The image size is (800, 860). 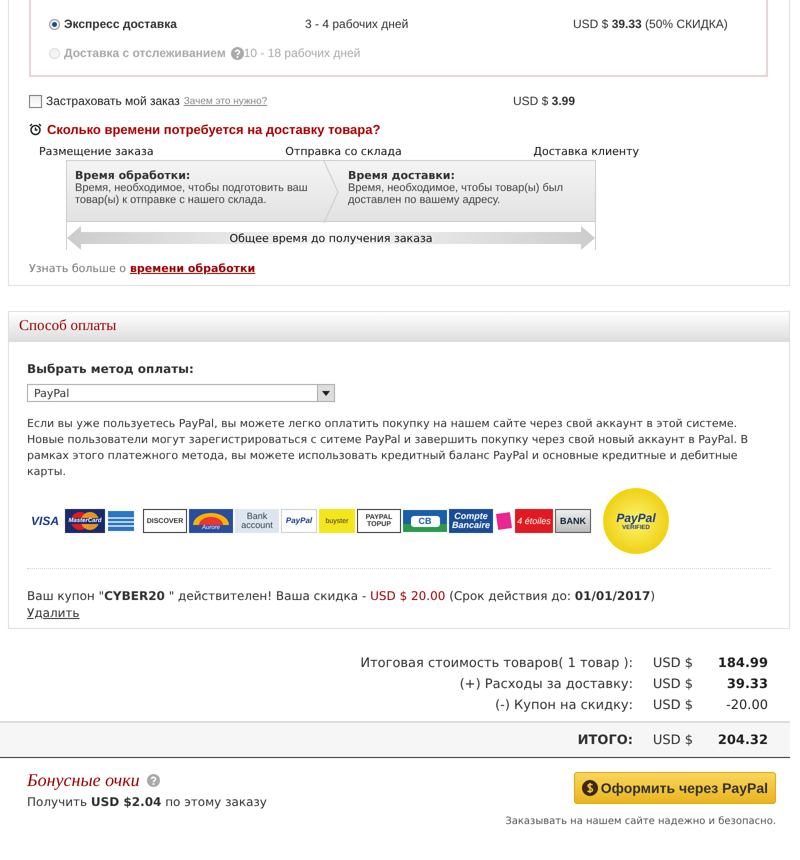 I want to click on processing-time-link: времени обработки, so click(x=193, y=268).